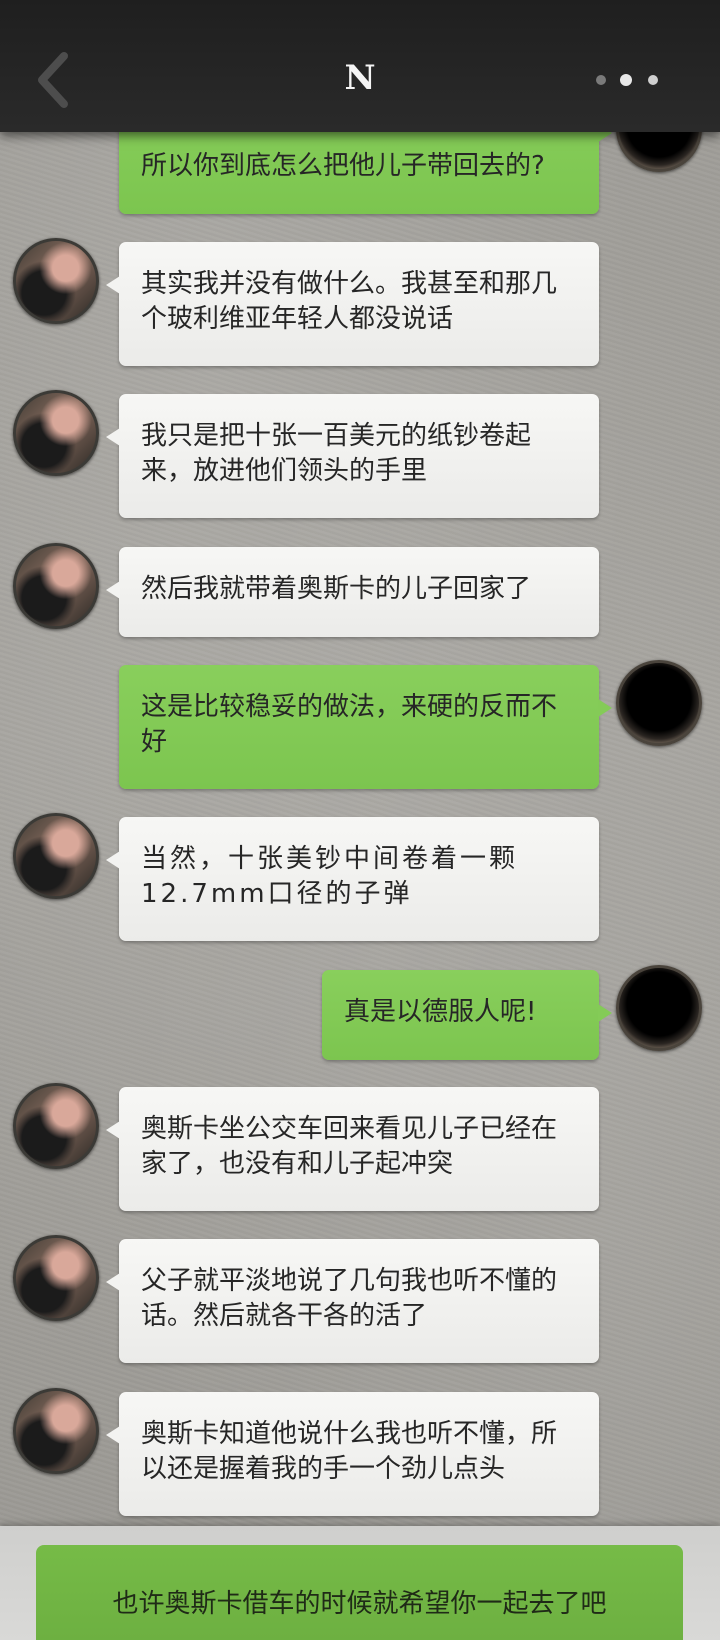  Describe the element at coordinates (336, 589) in the screenshot. I see `message-text: 然后我就带着奥斯卡的儿子回家了` at that location.